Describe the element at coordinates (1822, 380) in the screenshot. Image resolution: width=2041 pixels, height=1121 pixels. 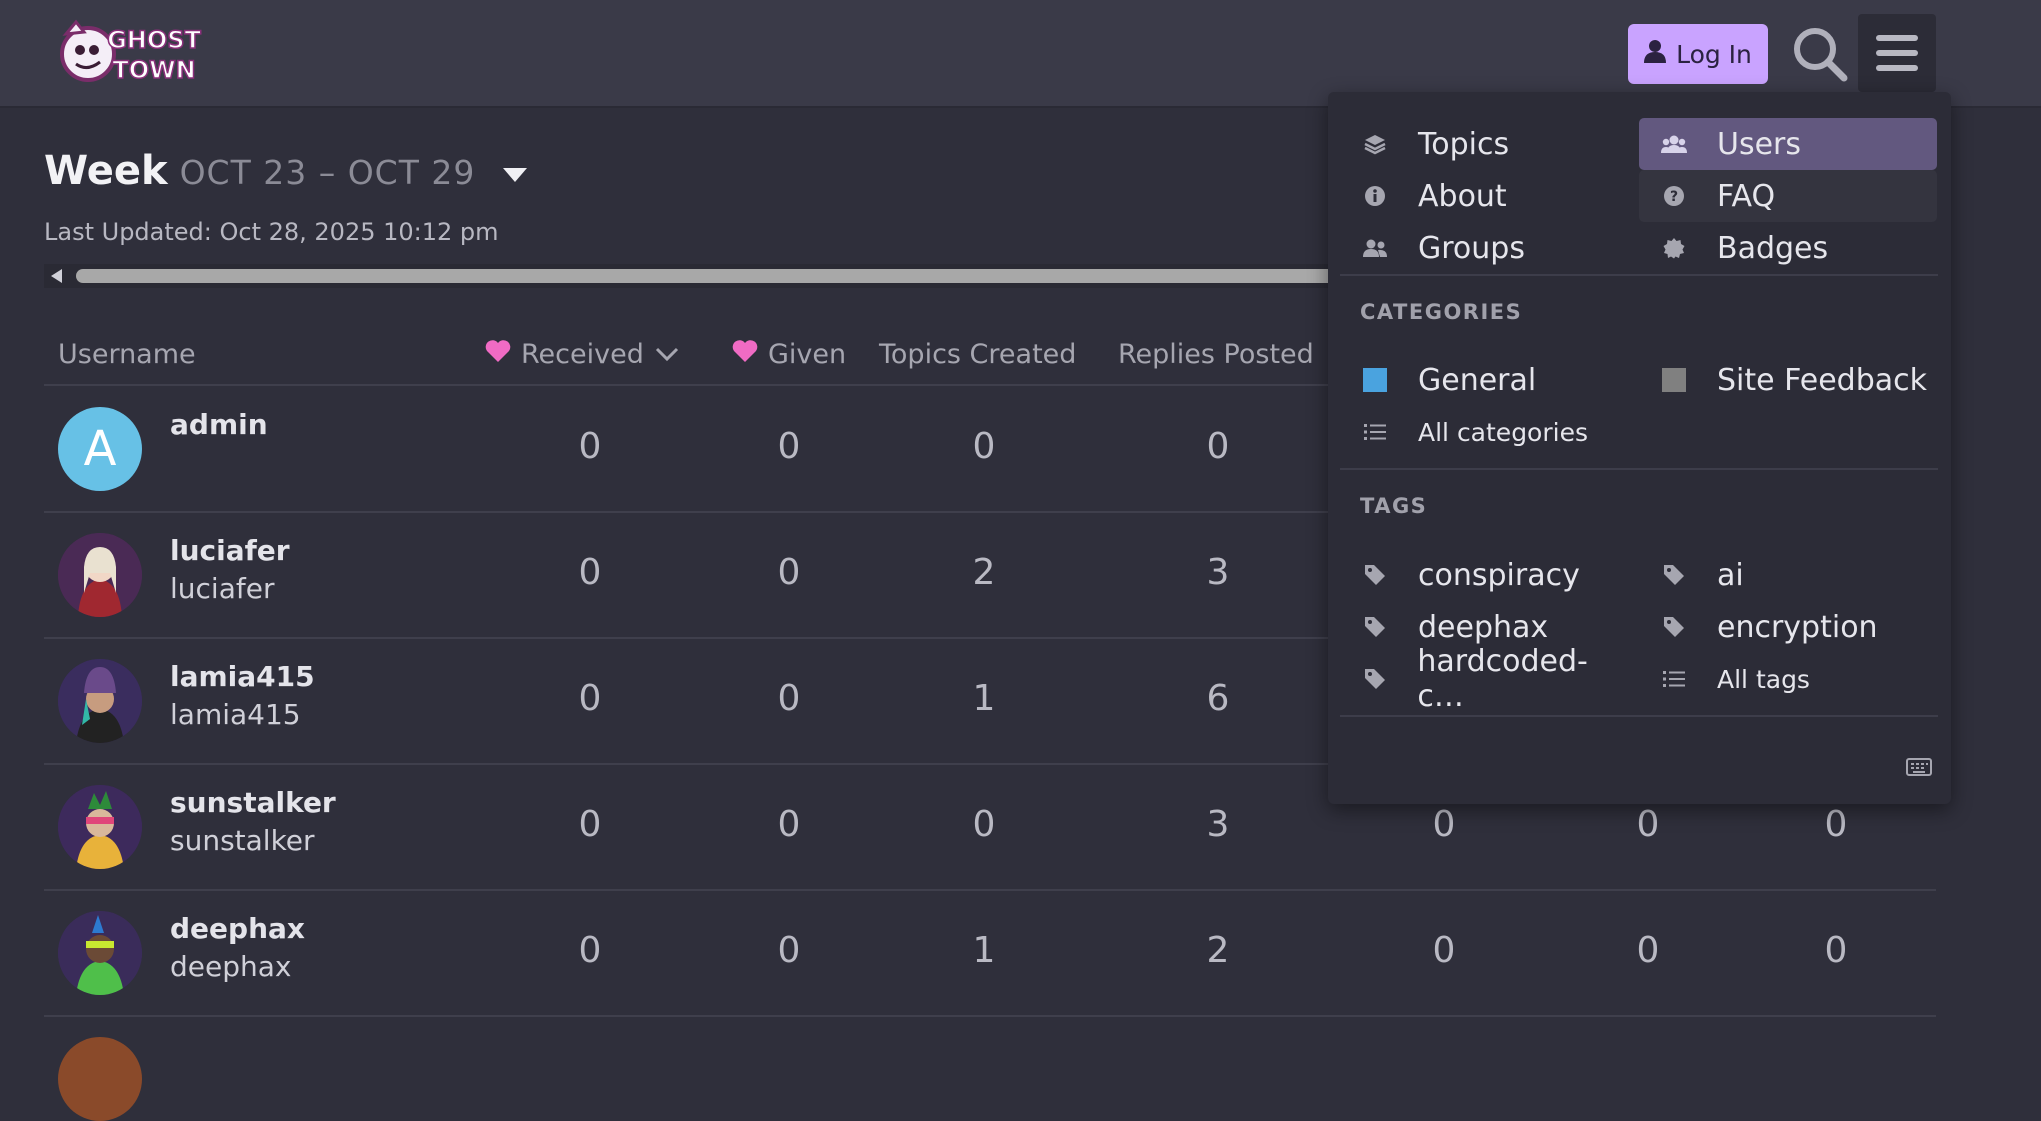
I see `category-label: Site Feedback` at that location.